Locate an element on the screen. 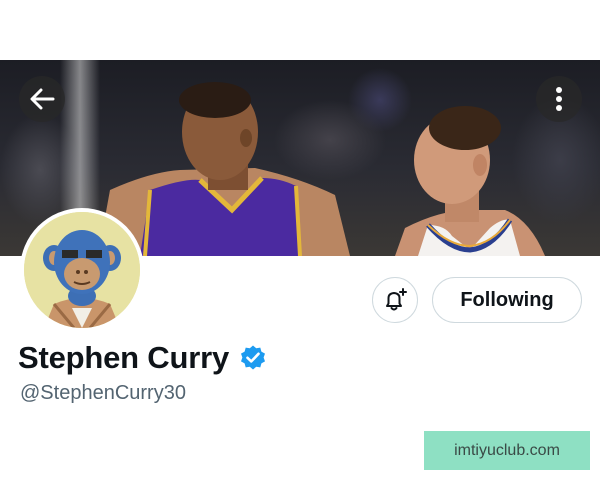 Image resolution: width=600 pixels, height=480 pixels. back-button is located at coordinates (42, 99).